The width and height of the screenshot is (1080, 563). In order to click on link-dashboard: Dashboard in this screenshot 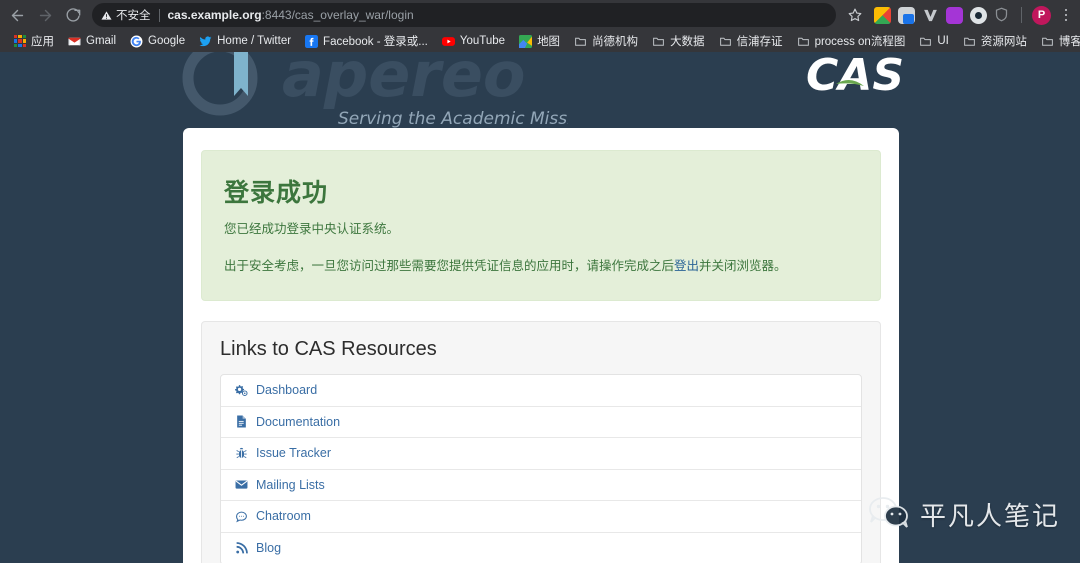, I will do `click(541, 391)`.